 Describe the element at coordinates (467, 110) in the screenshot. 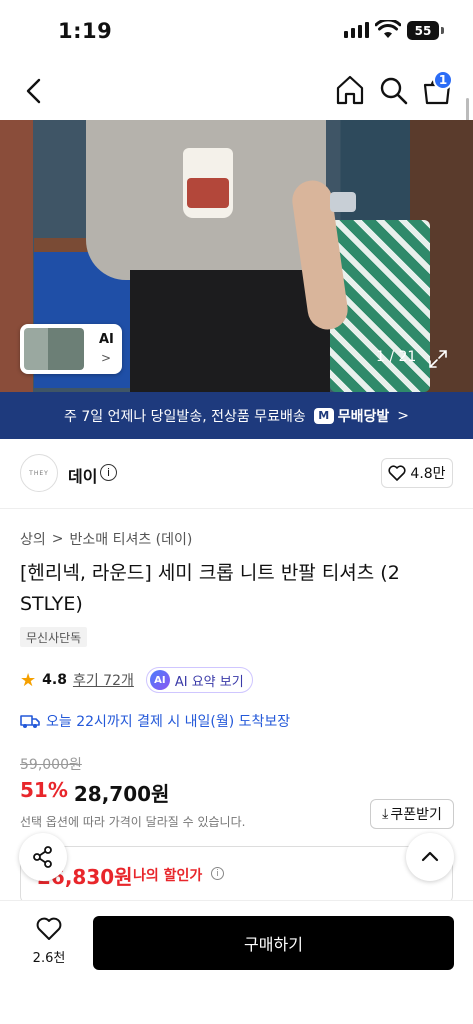

I see `scrollbar` at that location.